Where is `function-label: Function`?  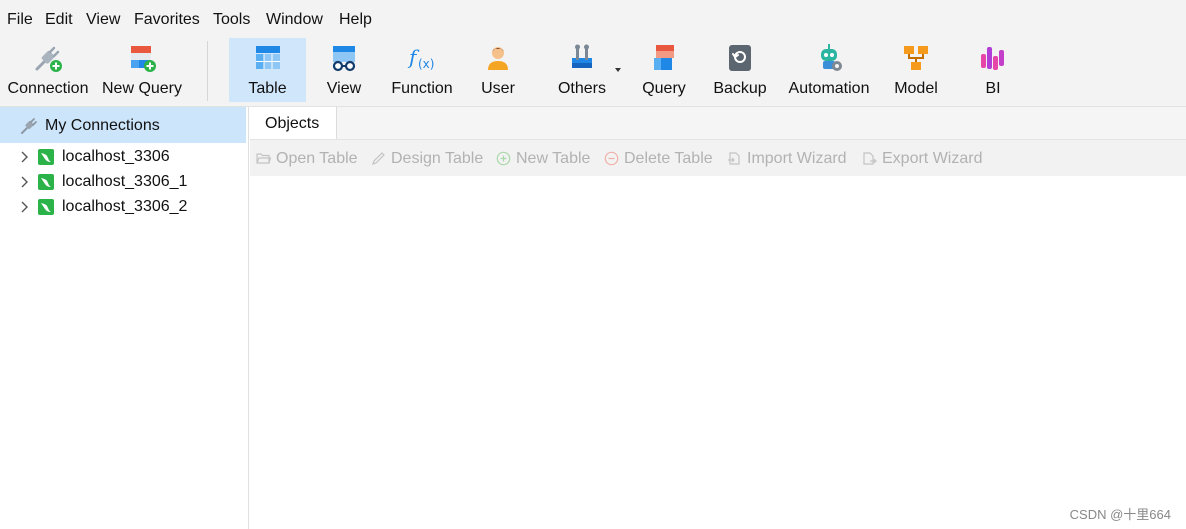 function-label: Function is located at coordinates (422, 88).